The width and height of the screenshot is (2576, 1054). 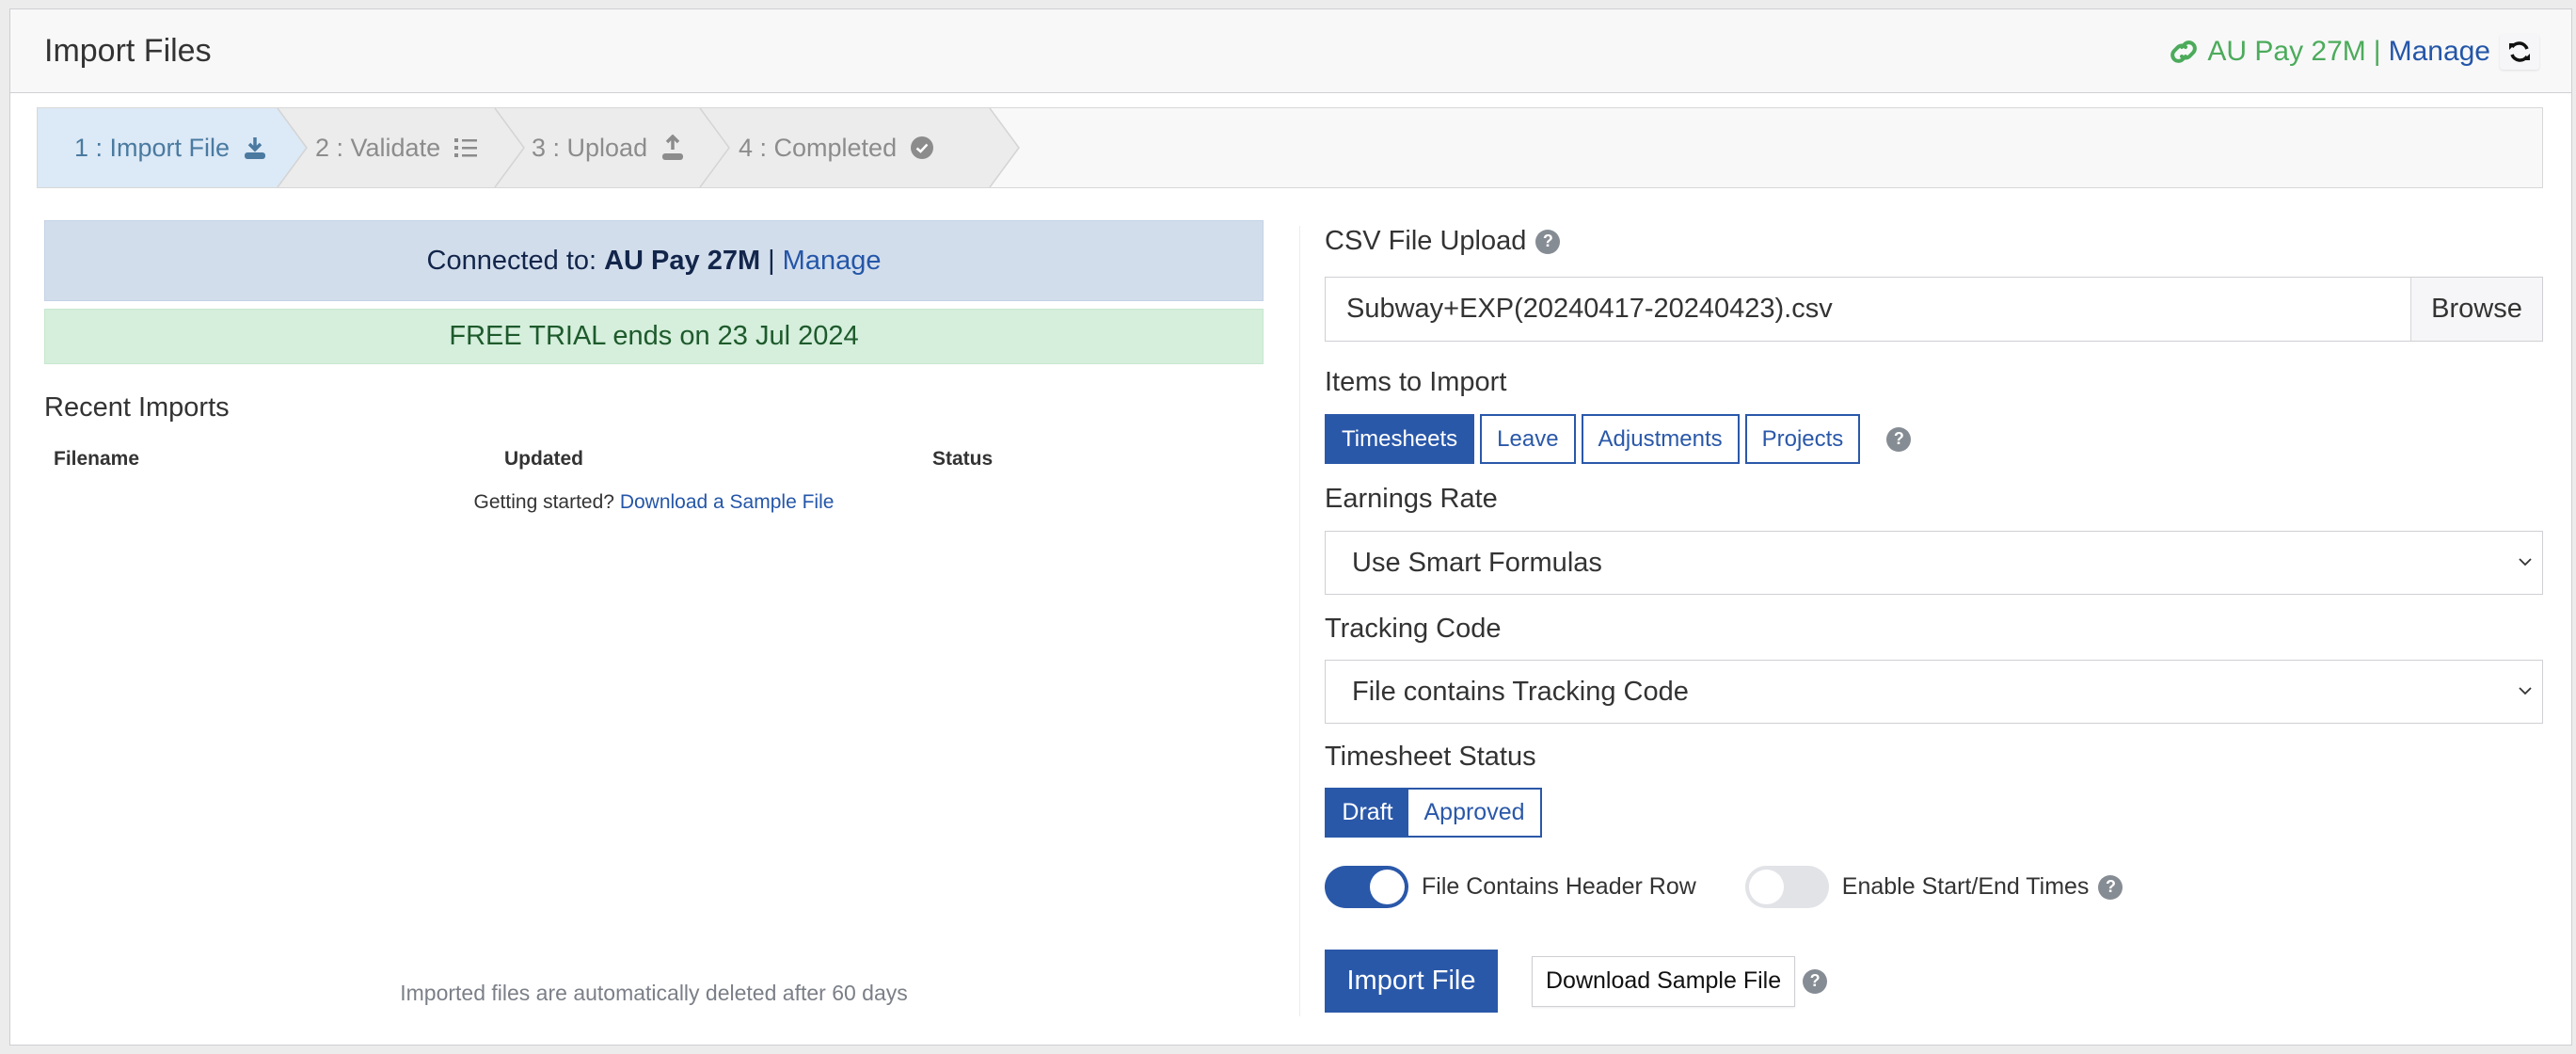 I want to click on step-completed: 4 : Completed, so click(x=836, y=147).